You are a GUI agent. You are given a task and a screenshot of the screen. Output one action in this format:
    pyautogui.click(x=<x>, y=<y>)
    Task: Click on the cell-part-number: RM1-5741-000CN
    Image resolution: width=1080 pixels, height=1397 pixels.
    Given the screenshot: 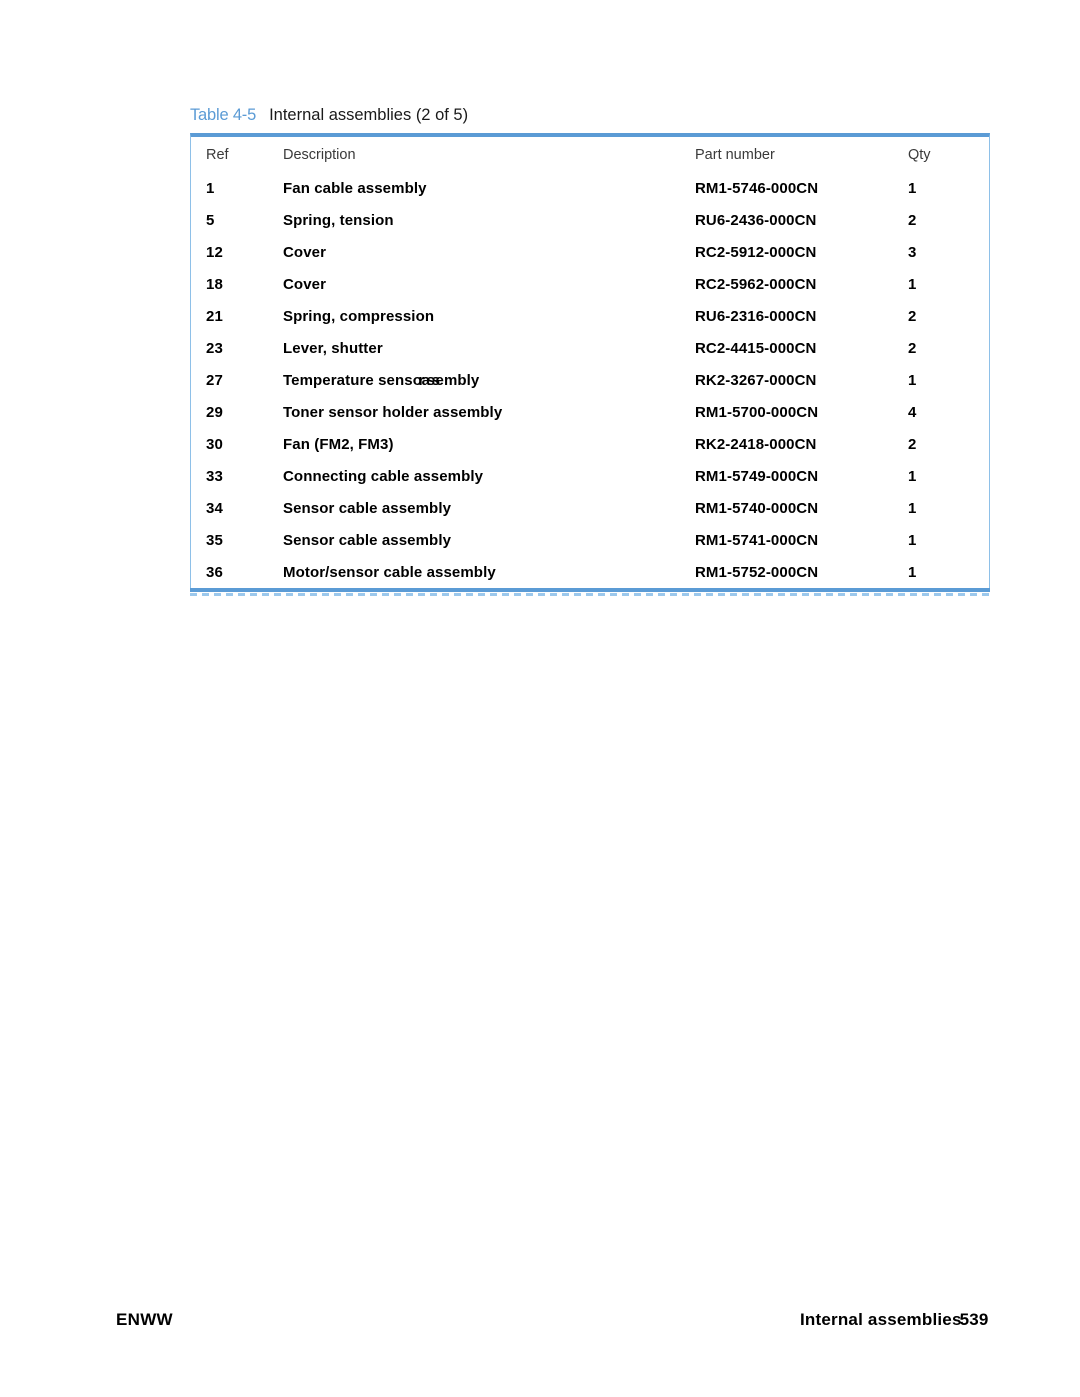 What is the action you would take?
    pyautogui.click(x=757, y=540)
    